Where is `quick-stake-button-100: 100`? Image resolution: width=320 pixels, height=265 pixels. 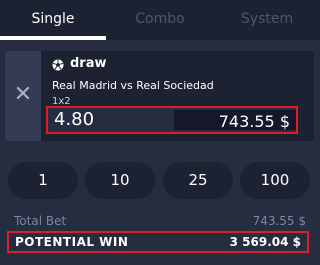
quick-stake-button-100: 100 is located at coordinates (275, 180).